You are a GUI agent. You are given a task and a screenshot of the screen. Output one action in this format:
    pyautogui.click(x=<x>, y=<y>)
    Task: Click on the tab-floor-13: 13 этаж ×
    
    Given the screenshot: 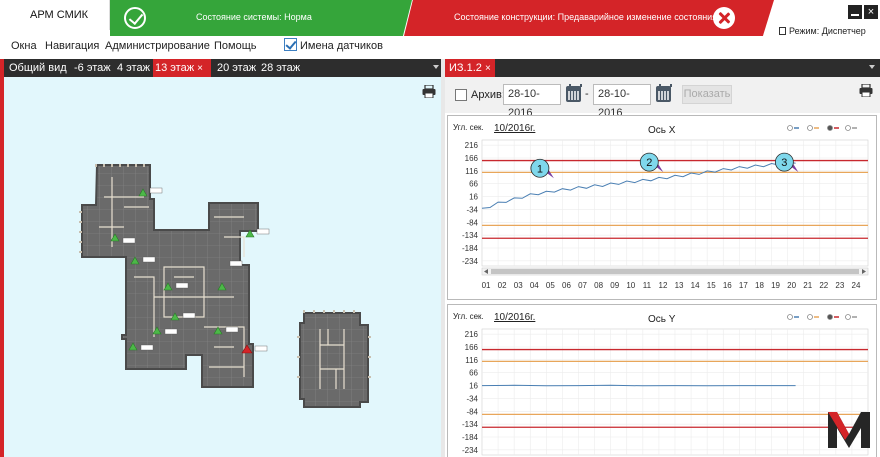 What is the action you would take?
    pyautogui.click(x=182, y=68)
    